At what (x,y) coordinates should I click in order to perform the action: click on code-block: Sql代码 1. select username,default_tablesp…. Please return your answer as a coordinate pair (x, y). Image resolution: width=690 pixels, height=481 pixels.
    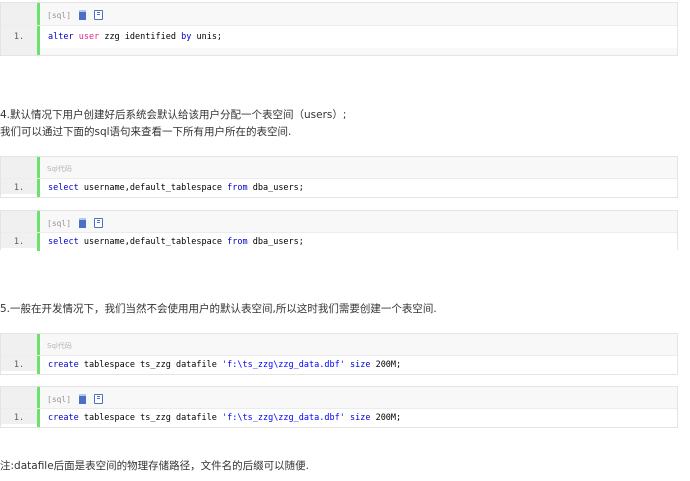
    Looking at the image, I should click on (339, 177).